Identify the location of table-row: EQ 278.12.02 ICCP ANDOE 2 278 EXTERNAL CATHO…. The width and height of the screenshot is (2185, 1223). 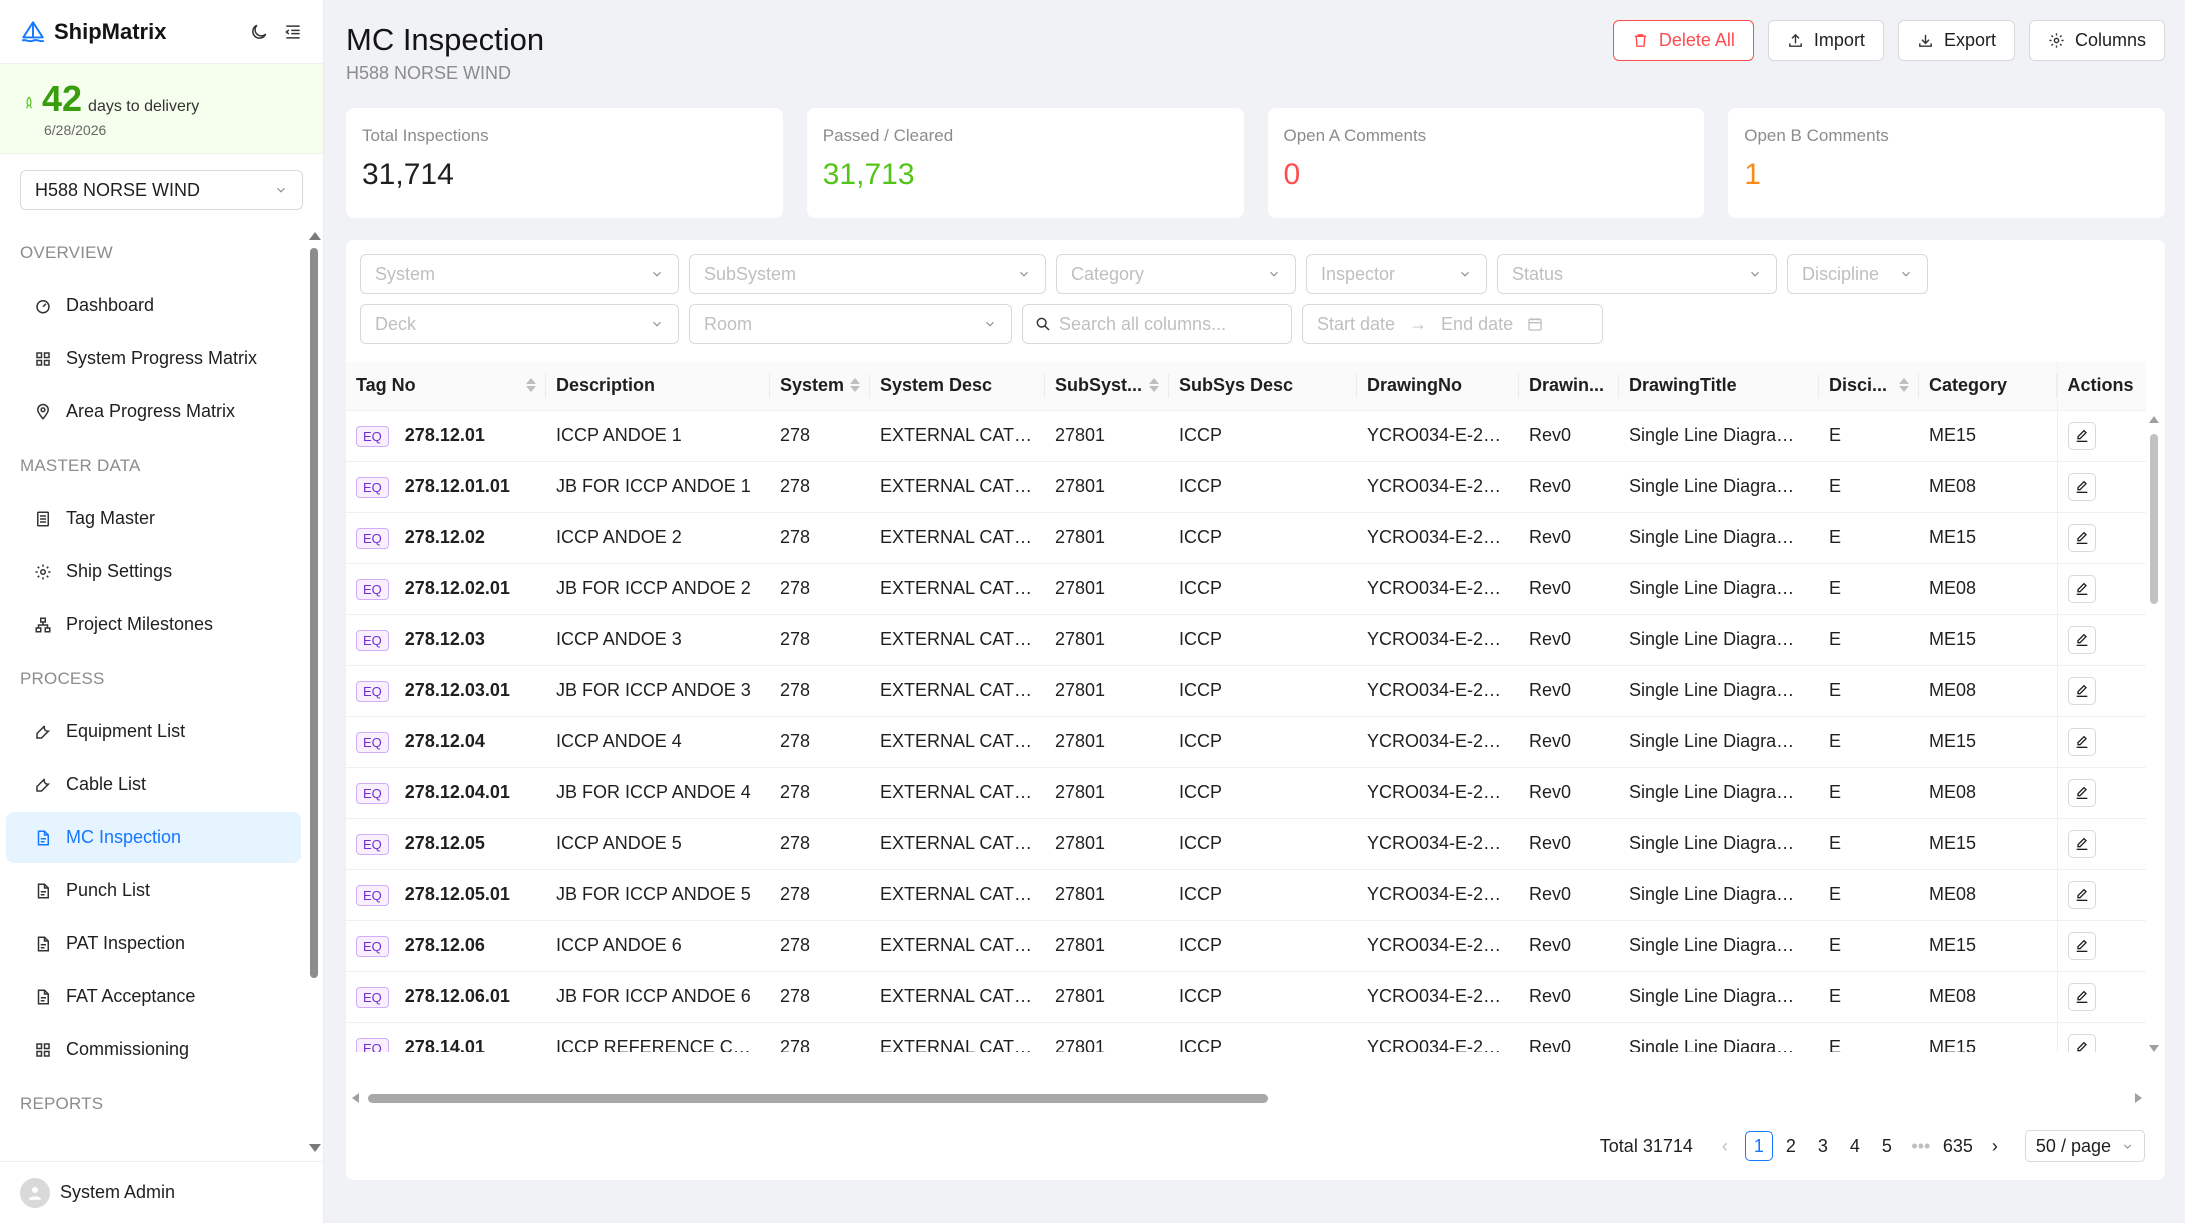
(1246, 538).